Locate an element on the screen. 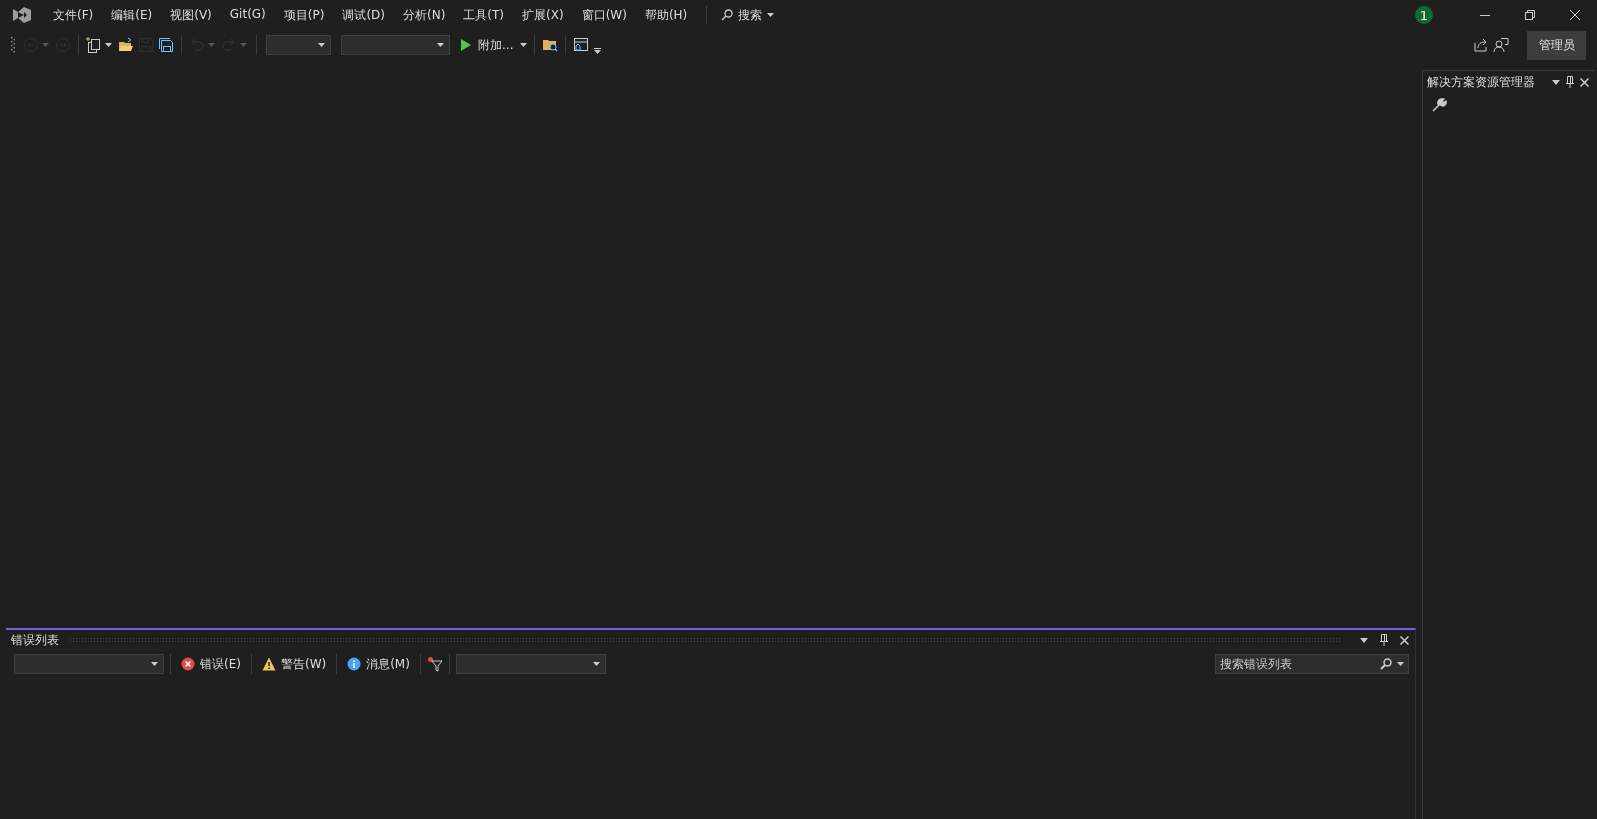 This screenshot has width=1597, height=819. share-icon is located at coordinates (1481, 45).